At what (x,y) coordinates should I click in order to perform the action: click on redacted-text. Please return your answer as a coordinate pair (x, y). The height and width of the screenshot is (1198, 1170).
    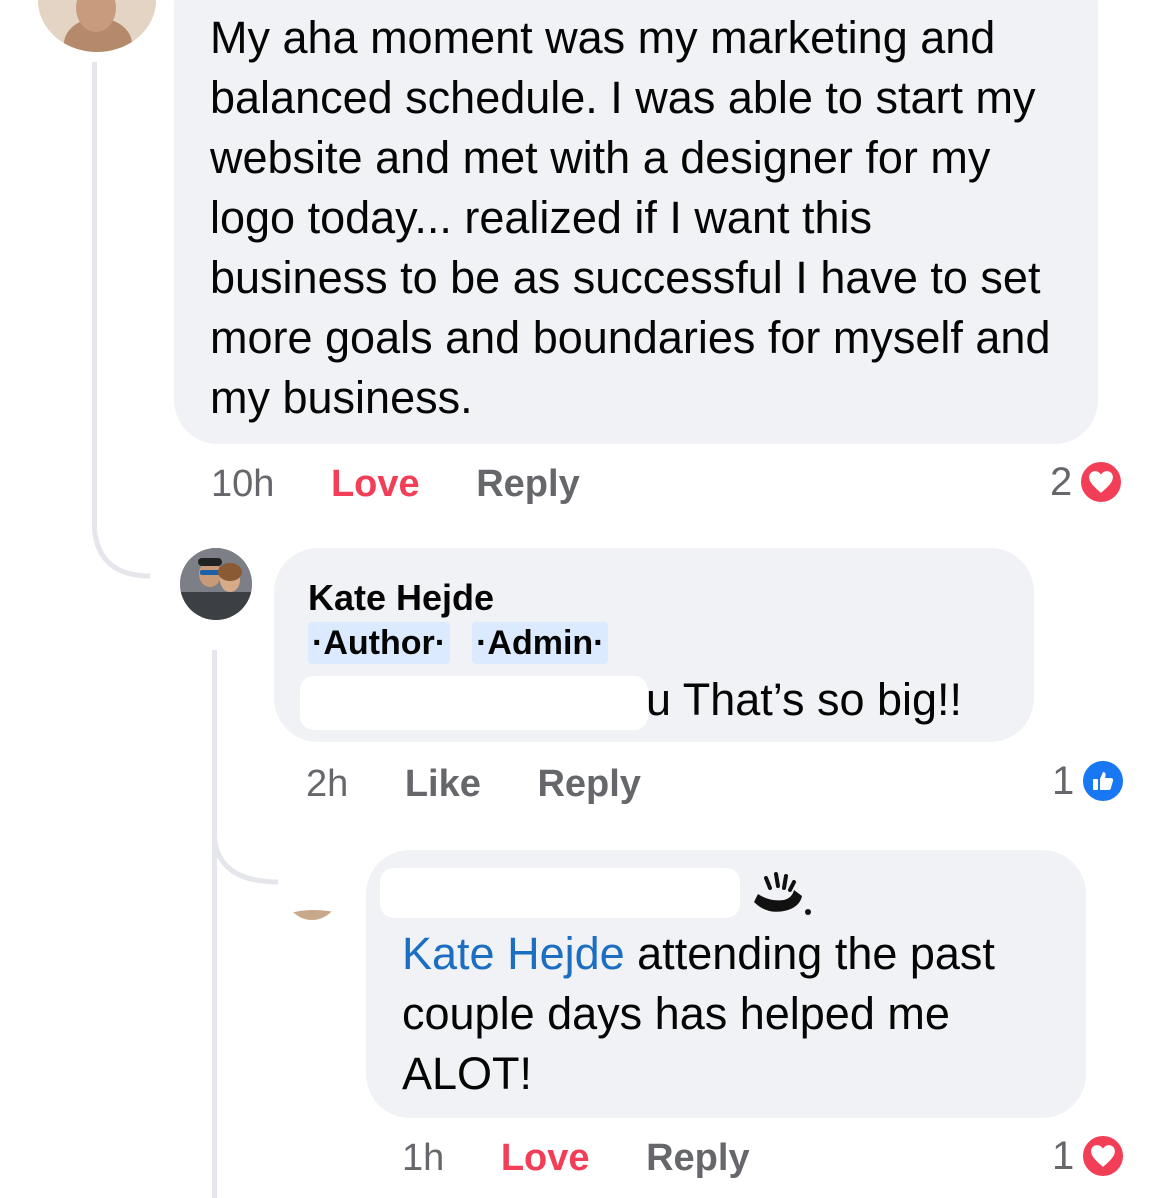
    Looking at the image, I should click on (474, 703).